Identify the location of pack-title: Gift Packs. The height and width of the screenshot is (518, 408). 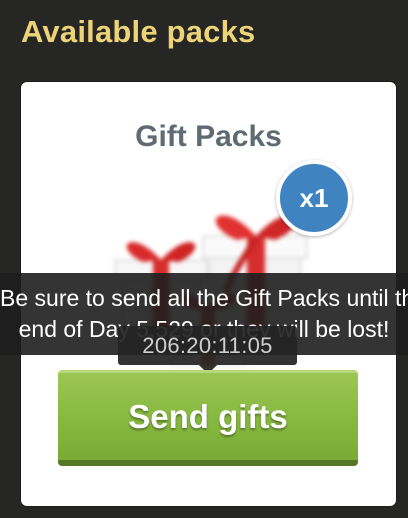
(208, 136).